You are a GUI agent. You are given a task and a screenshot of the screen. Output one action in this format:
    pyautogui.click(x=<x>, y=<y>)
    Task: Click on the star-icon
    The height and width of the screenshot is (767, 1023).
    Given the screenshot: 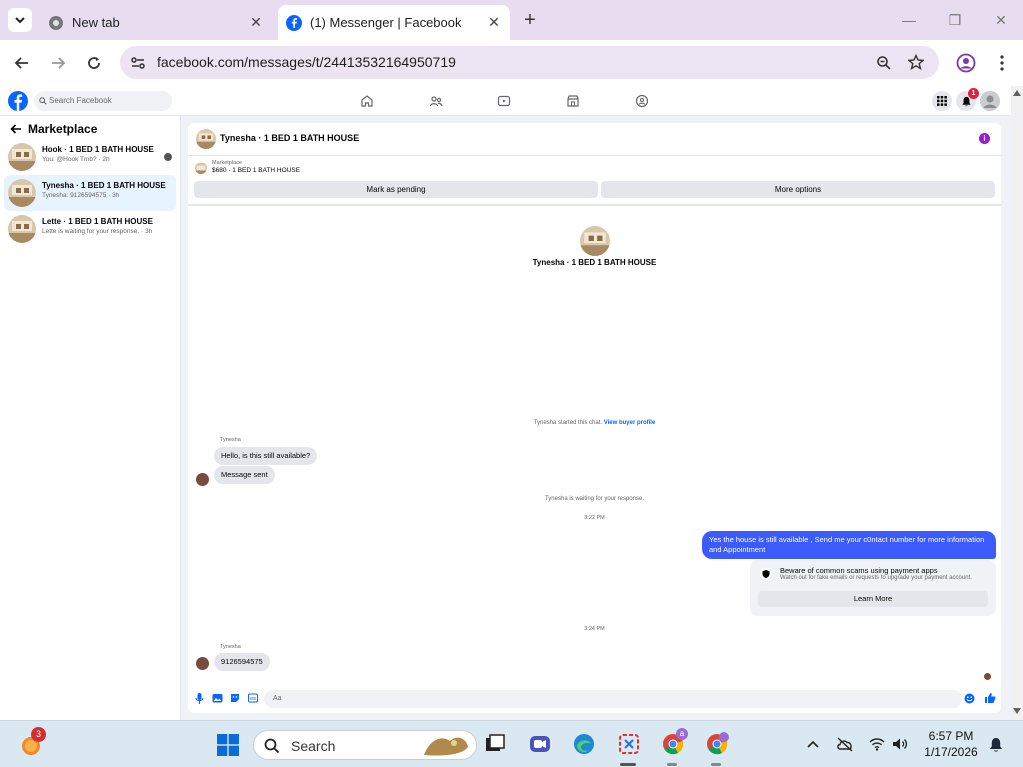 What is the action you would take?
    pyautogui.click(x=916, y=62)
    